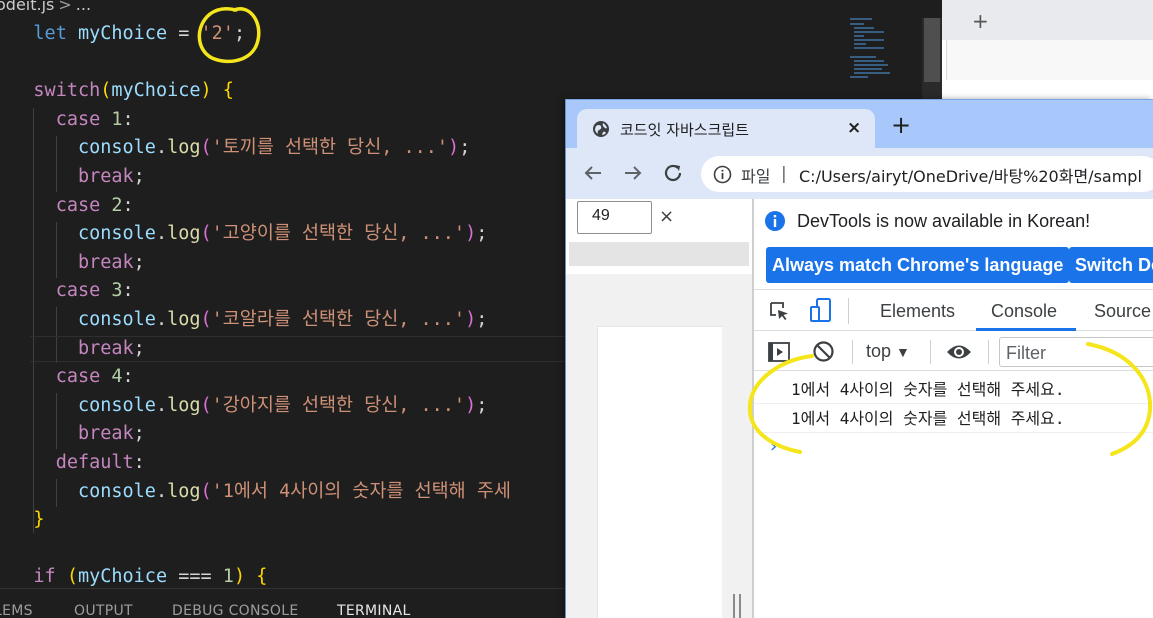 This screenshot has width=1153, height=618. Describe the element at coordinates (44, 577) in the screenshot. I see `token-keyword: if` at that location.